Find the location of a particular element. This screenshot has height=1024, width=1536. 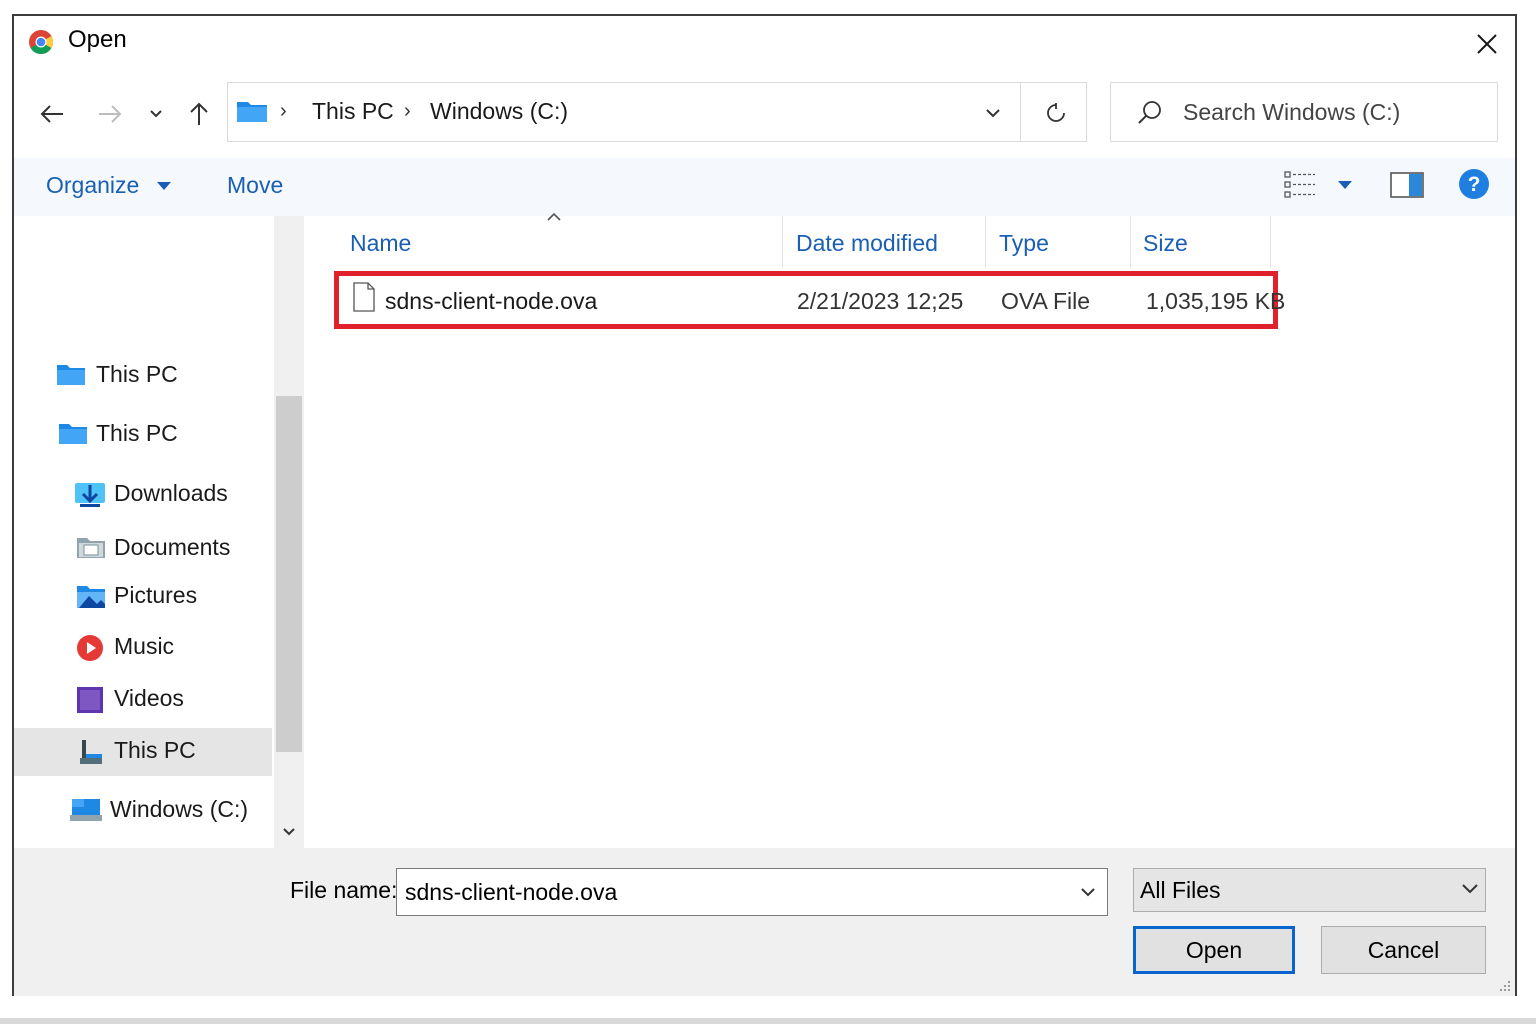

close-button is located at coordinates (1487, 44).